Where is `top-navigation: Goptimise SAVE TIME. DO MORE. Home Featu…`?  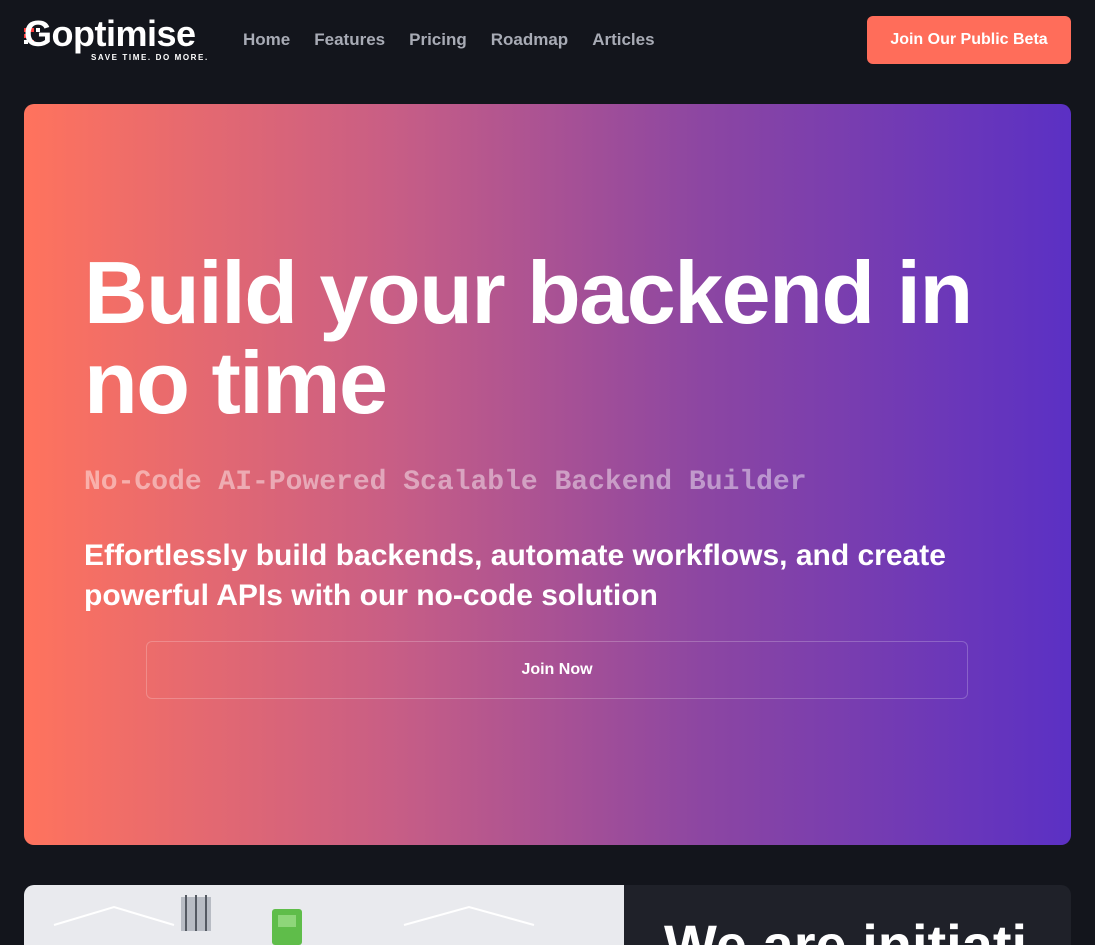
top-navigation: Goptimise SAVE TIME. DO MORE. Home Featu… is located at coordinates (547, 40).